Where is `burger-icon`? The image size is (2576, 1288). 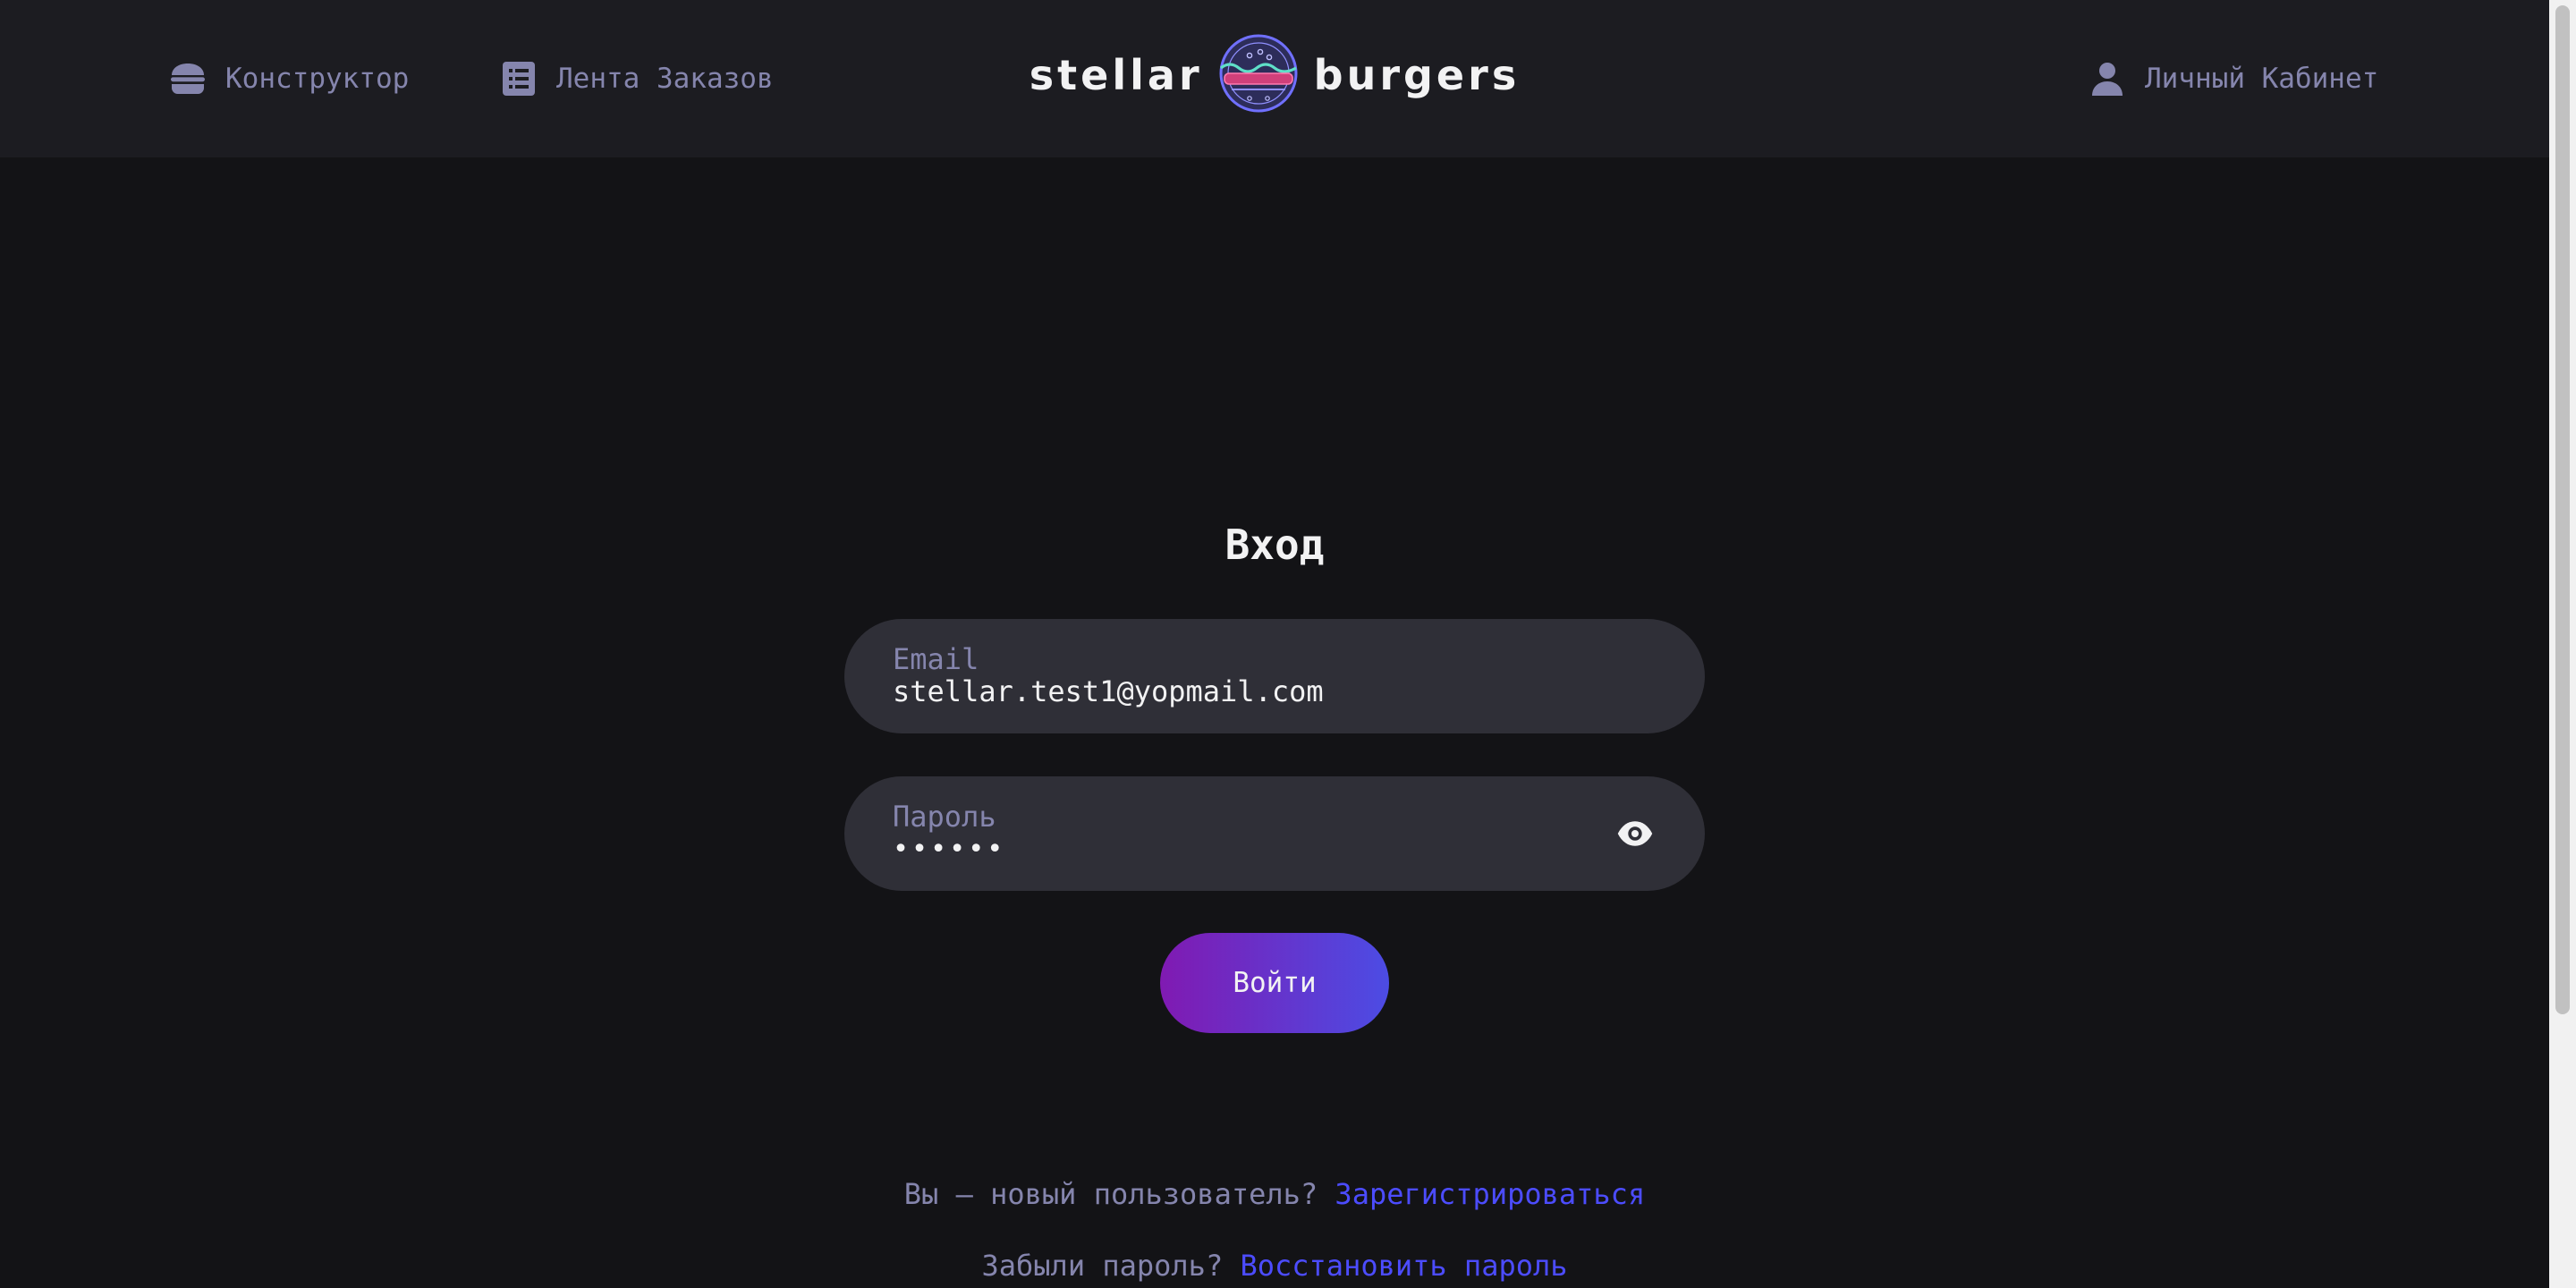 burger-icon is located at coordinates (187, 78).